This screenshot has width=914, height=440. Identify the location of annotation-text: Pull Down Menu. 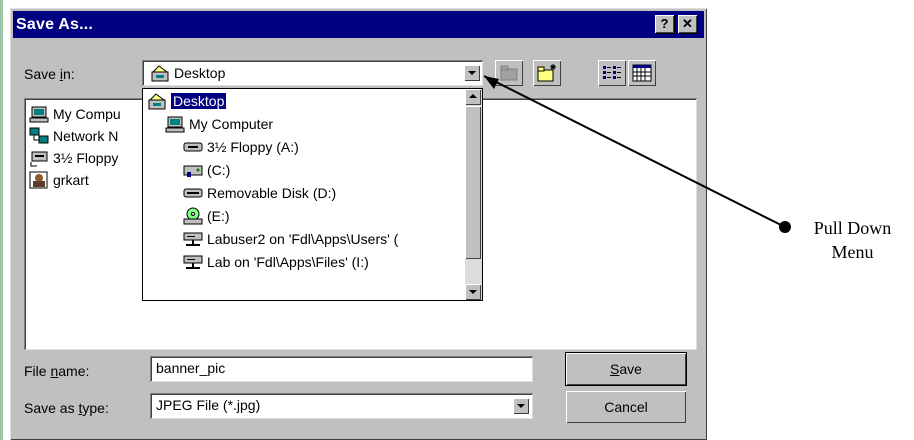
(852, 240).